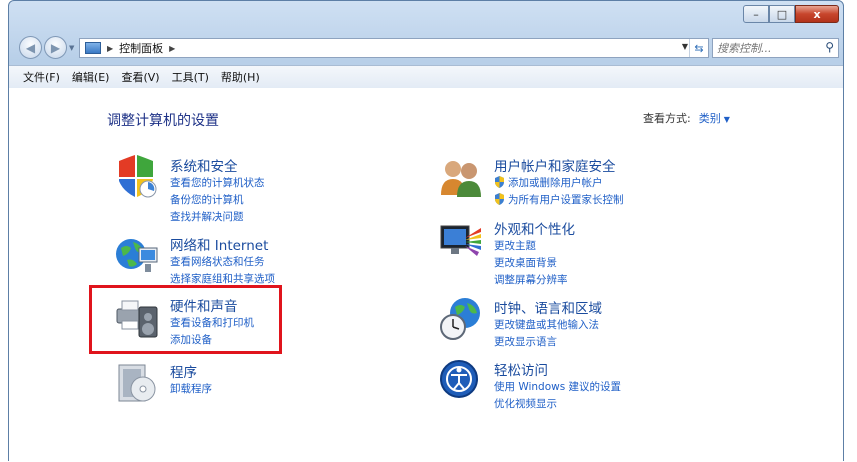 Image resolution: width=857 pixels, height=462 pixels. I want to click on clock-globe-icon, so click(461, 319).